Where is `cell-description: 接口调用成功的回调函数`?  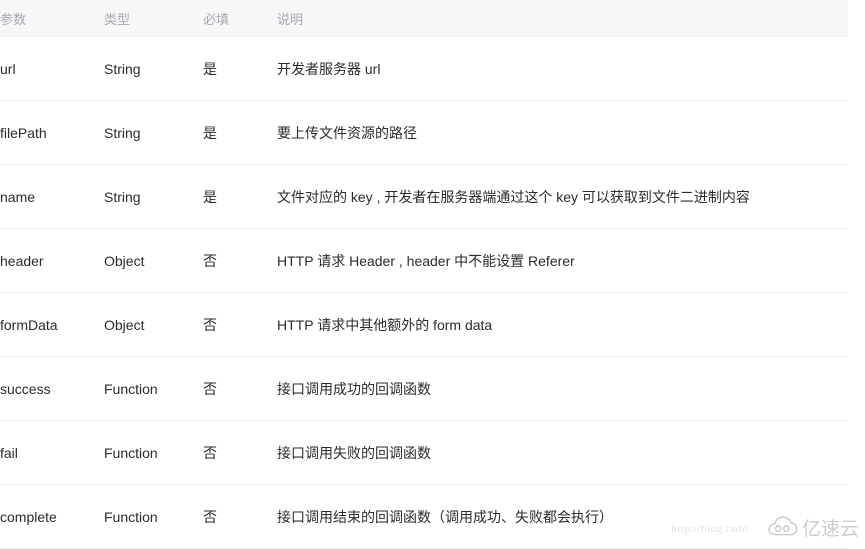
cell-description: 接口调用成功的回调函数 is located at coordinates (562, 388).